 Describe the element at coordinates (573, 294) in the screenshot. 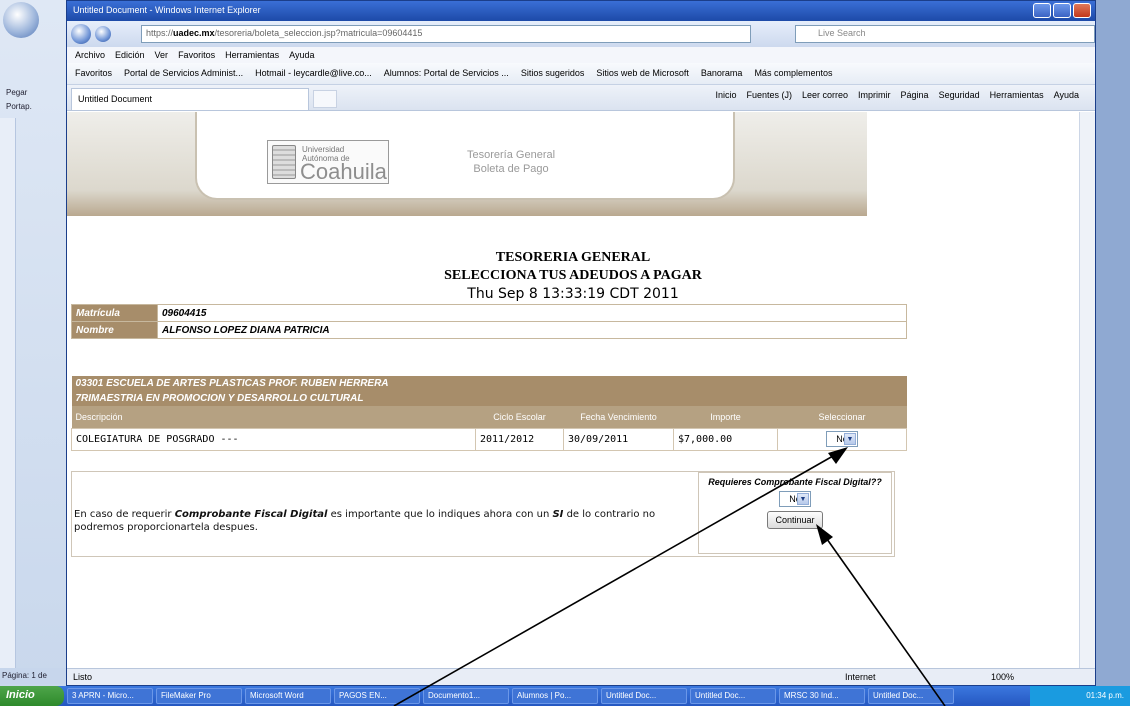

I see `page-date: Thu Sep 8 13:33:19 CDT 2011` at that location.